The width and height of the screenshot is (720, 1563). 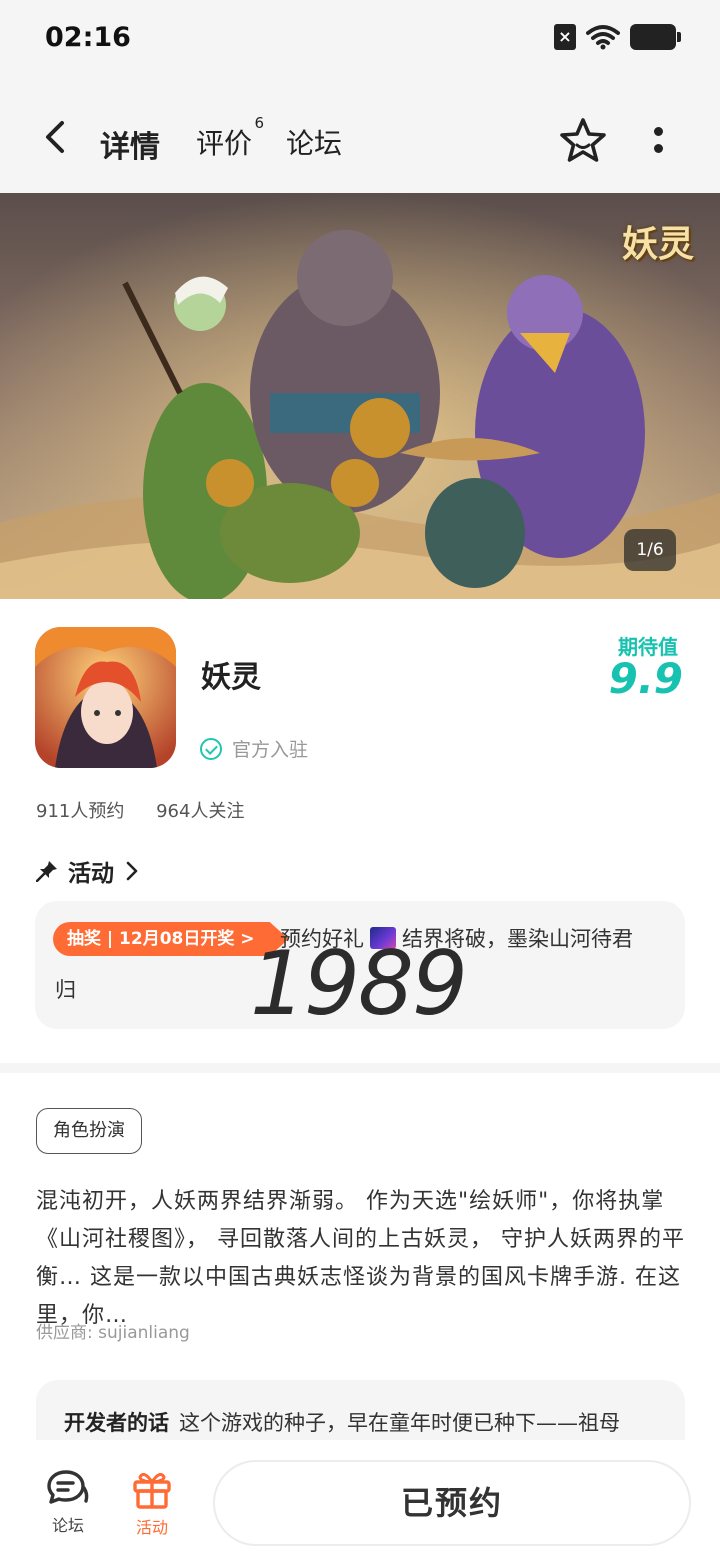 I want to click on tab-reviews: 评价 6, so click(x=230, y=138).